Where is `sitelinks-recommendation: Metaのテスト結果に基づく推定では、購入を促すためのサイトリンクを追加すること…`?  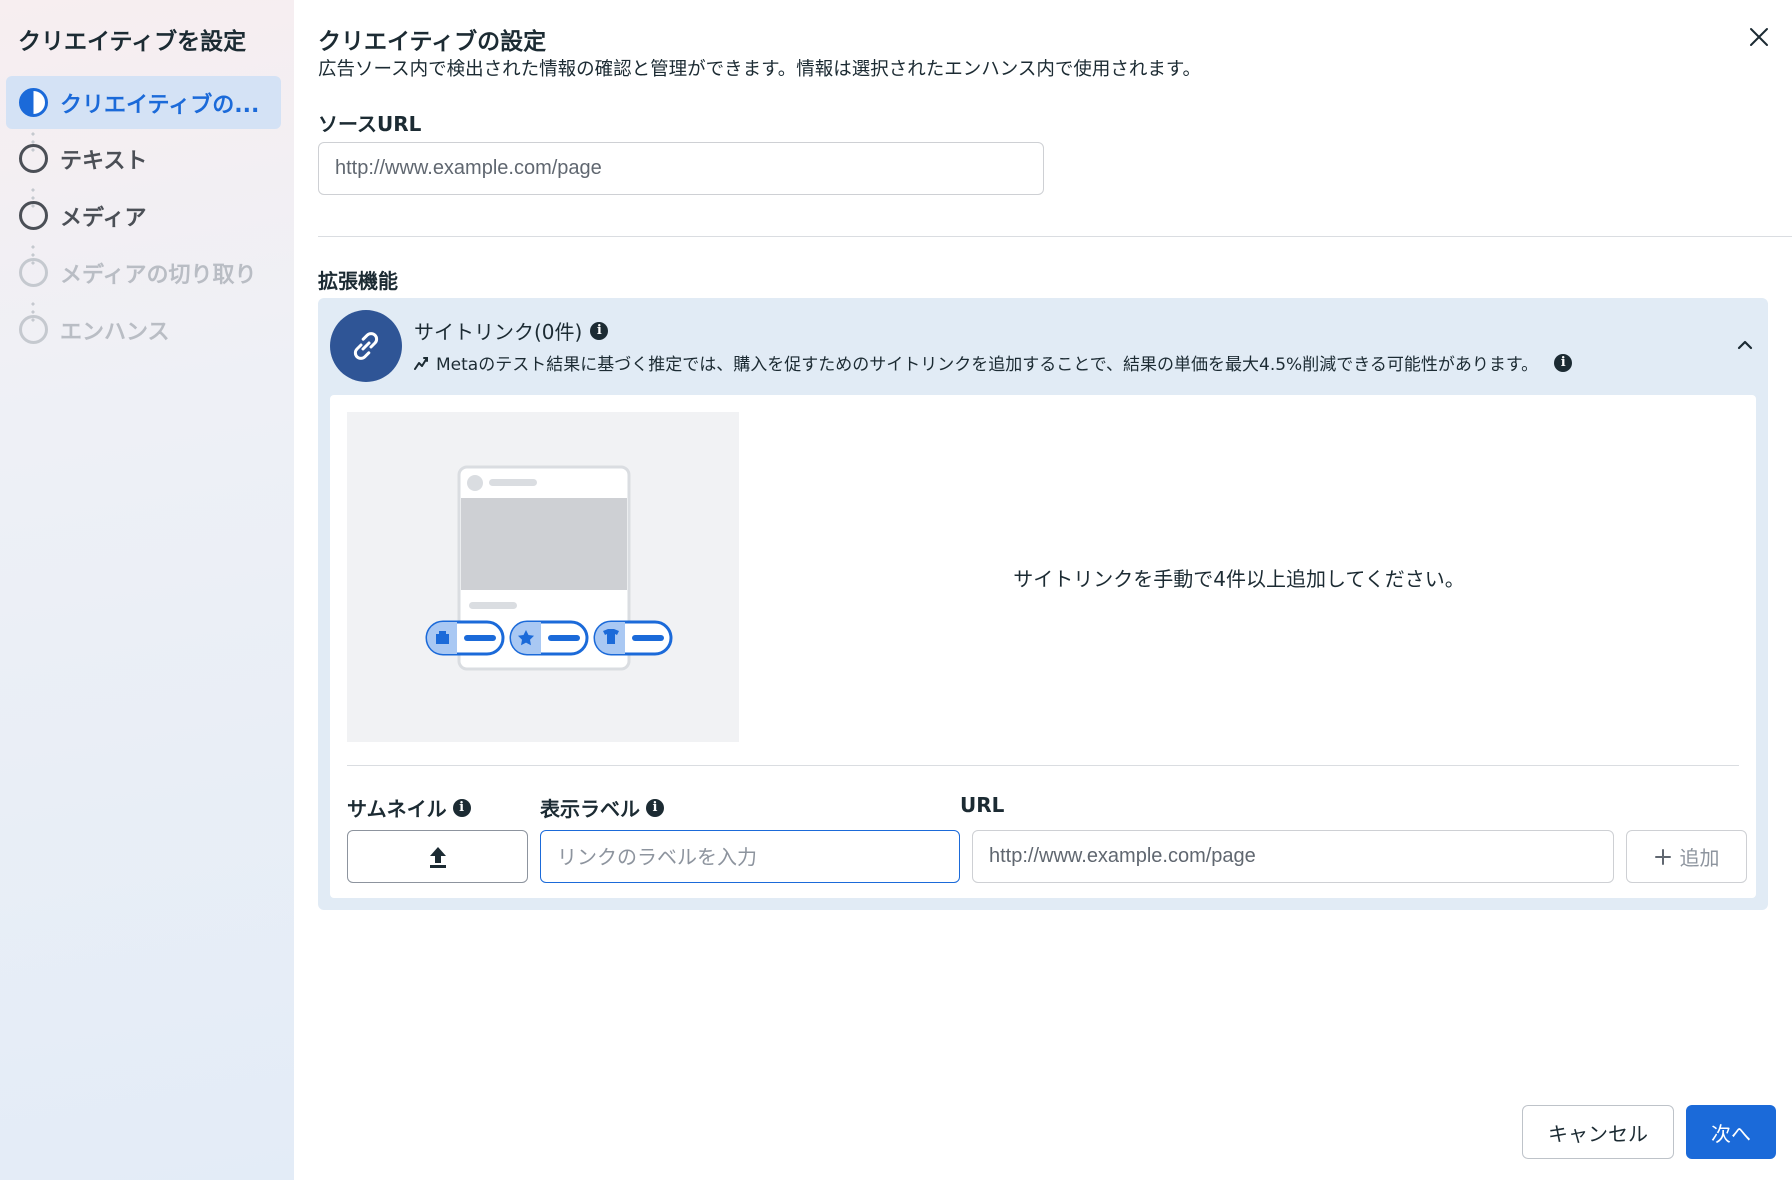
sitelinks-recommendation: Metaのテスト結果に基づく推定では、購入を促すためのサイトリンクを追加すること… is located at coordinates (993, 362).